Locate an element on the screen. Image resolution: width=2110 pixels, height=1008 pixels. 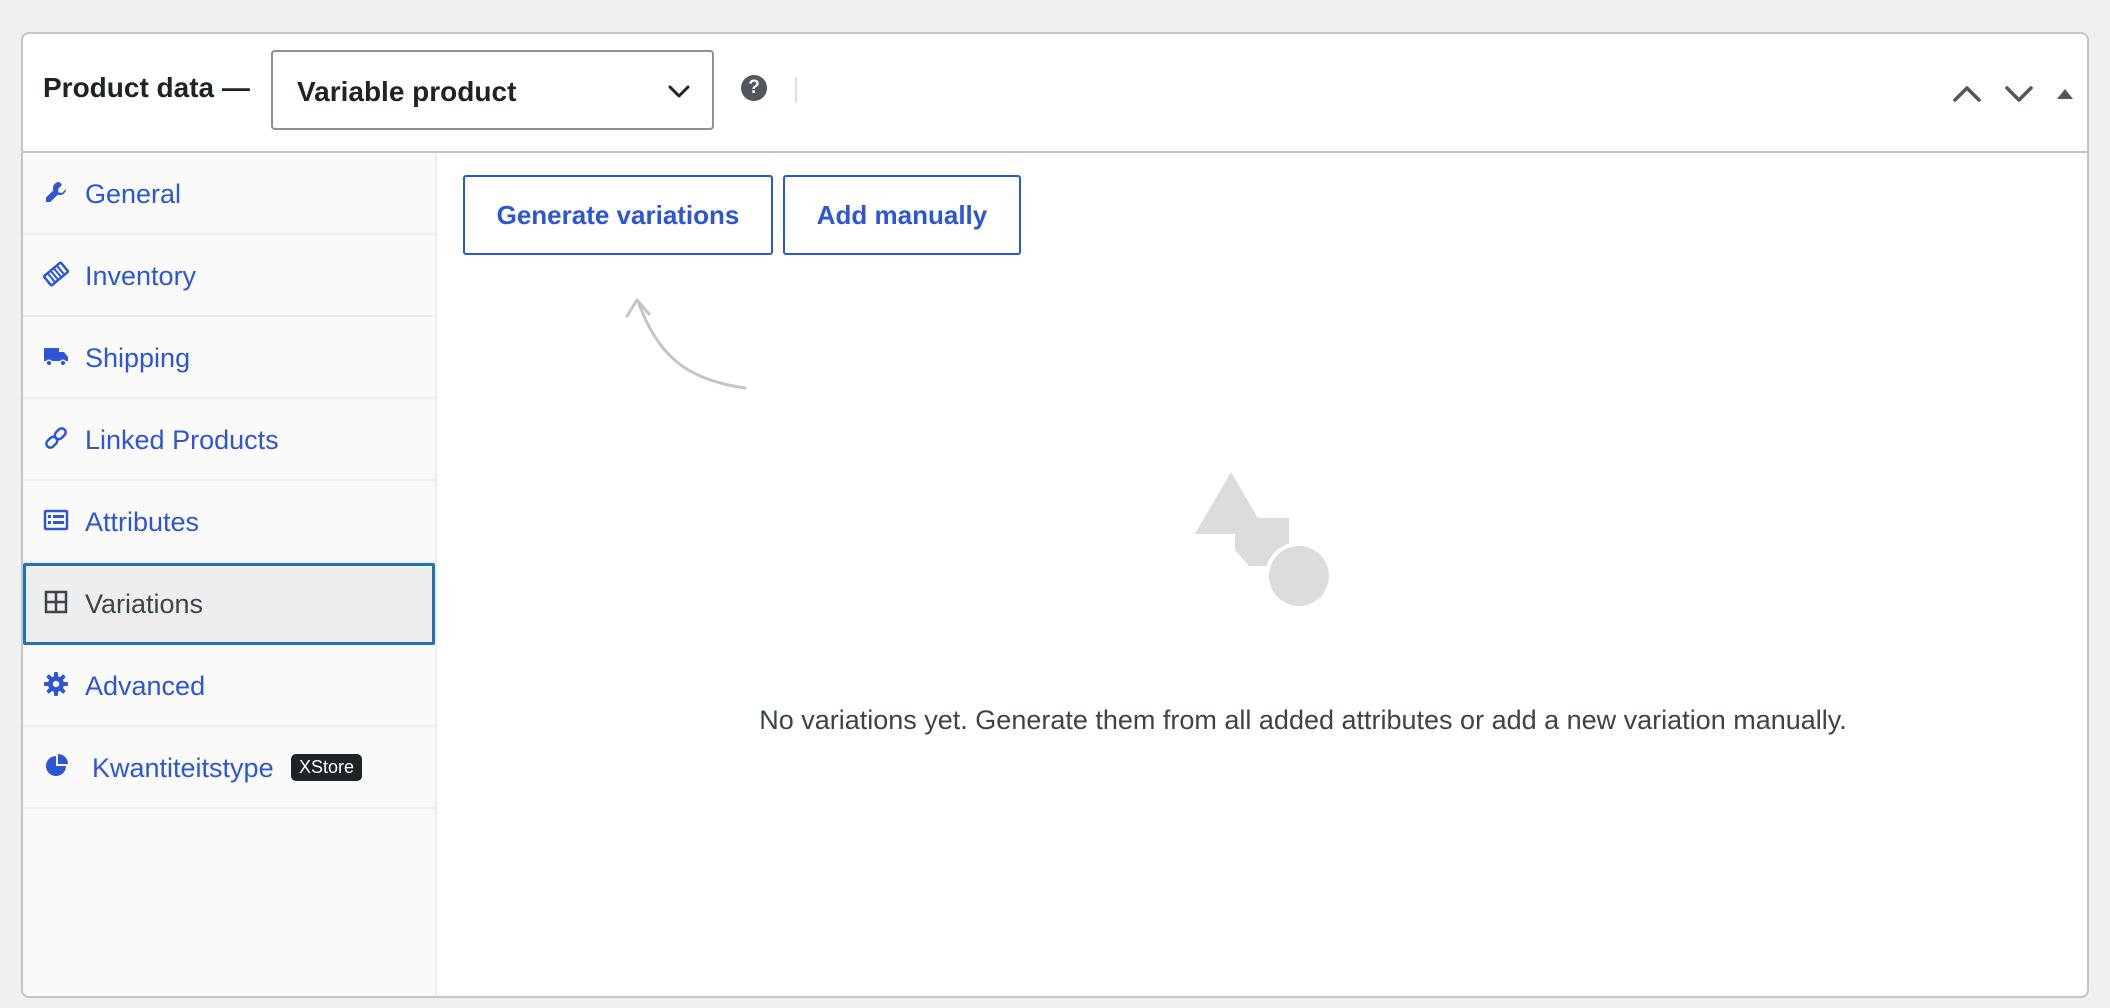
tab-advanced-label: Advanced is located at coordinates (145, 686).